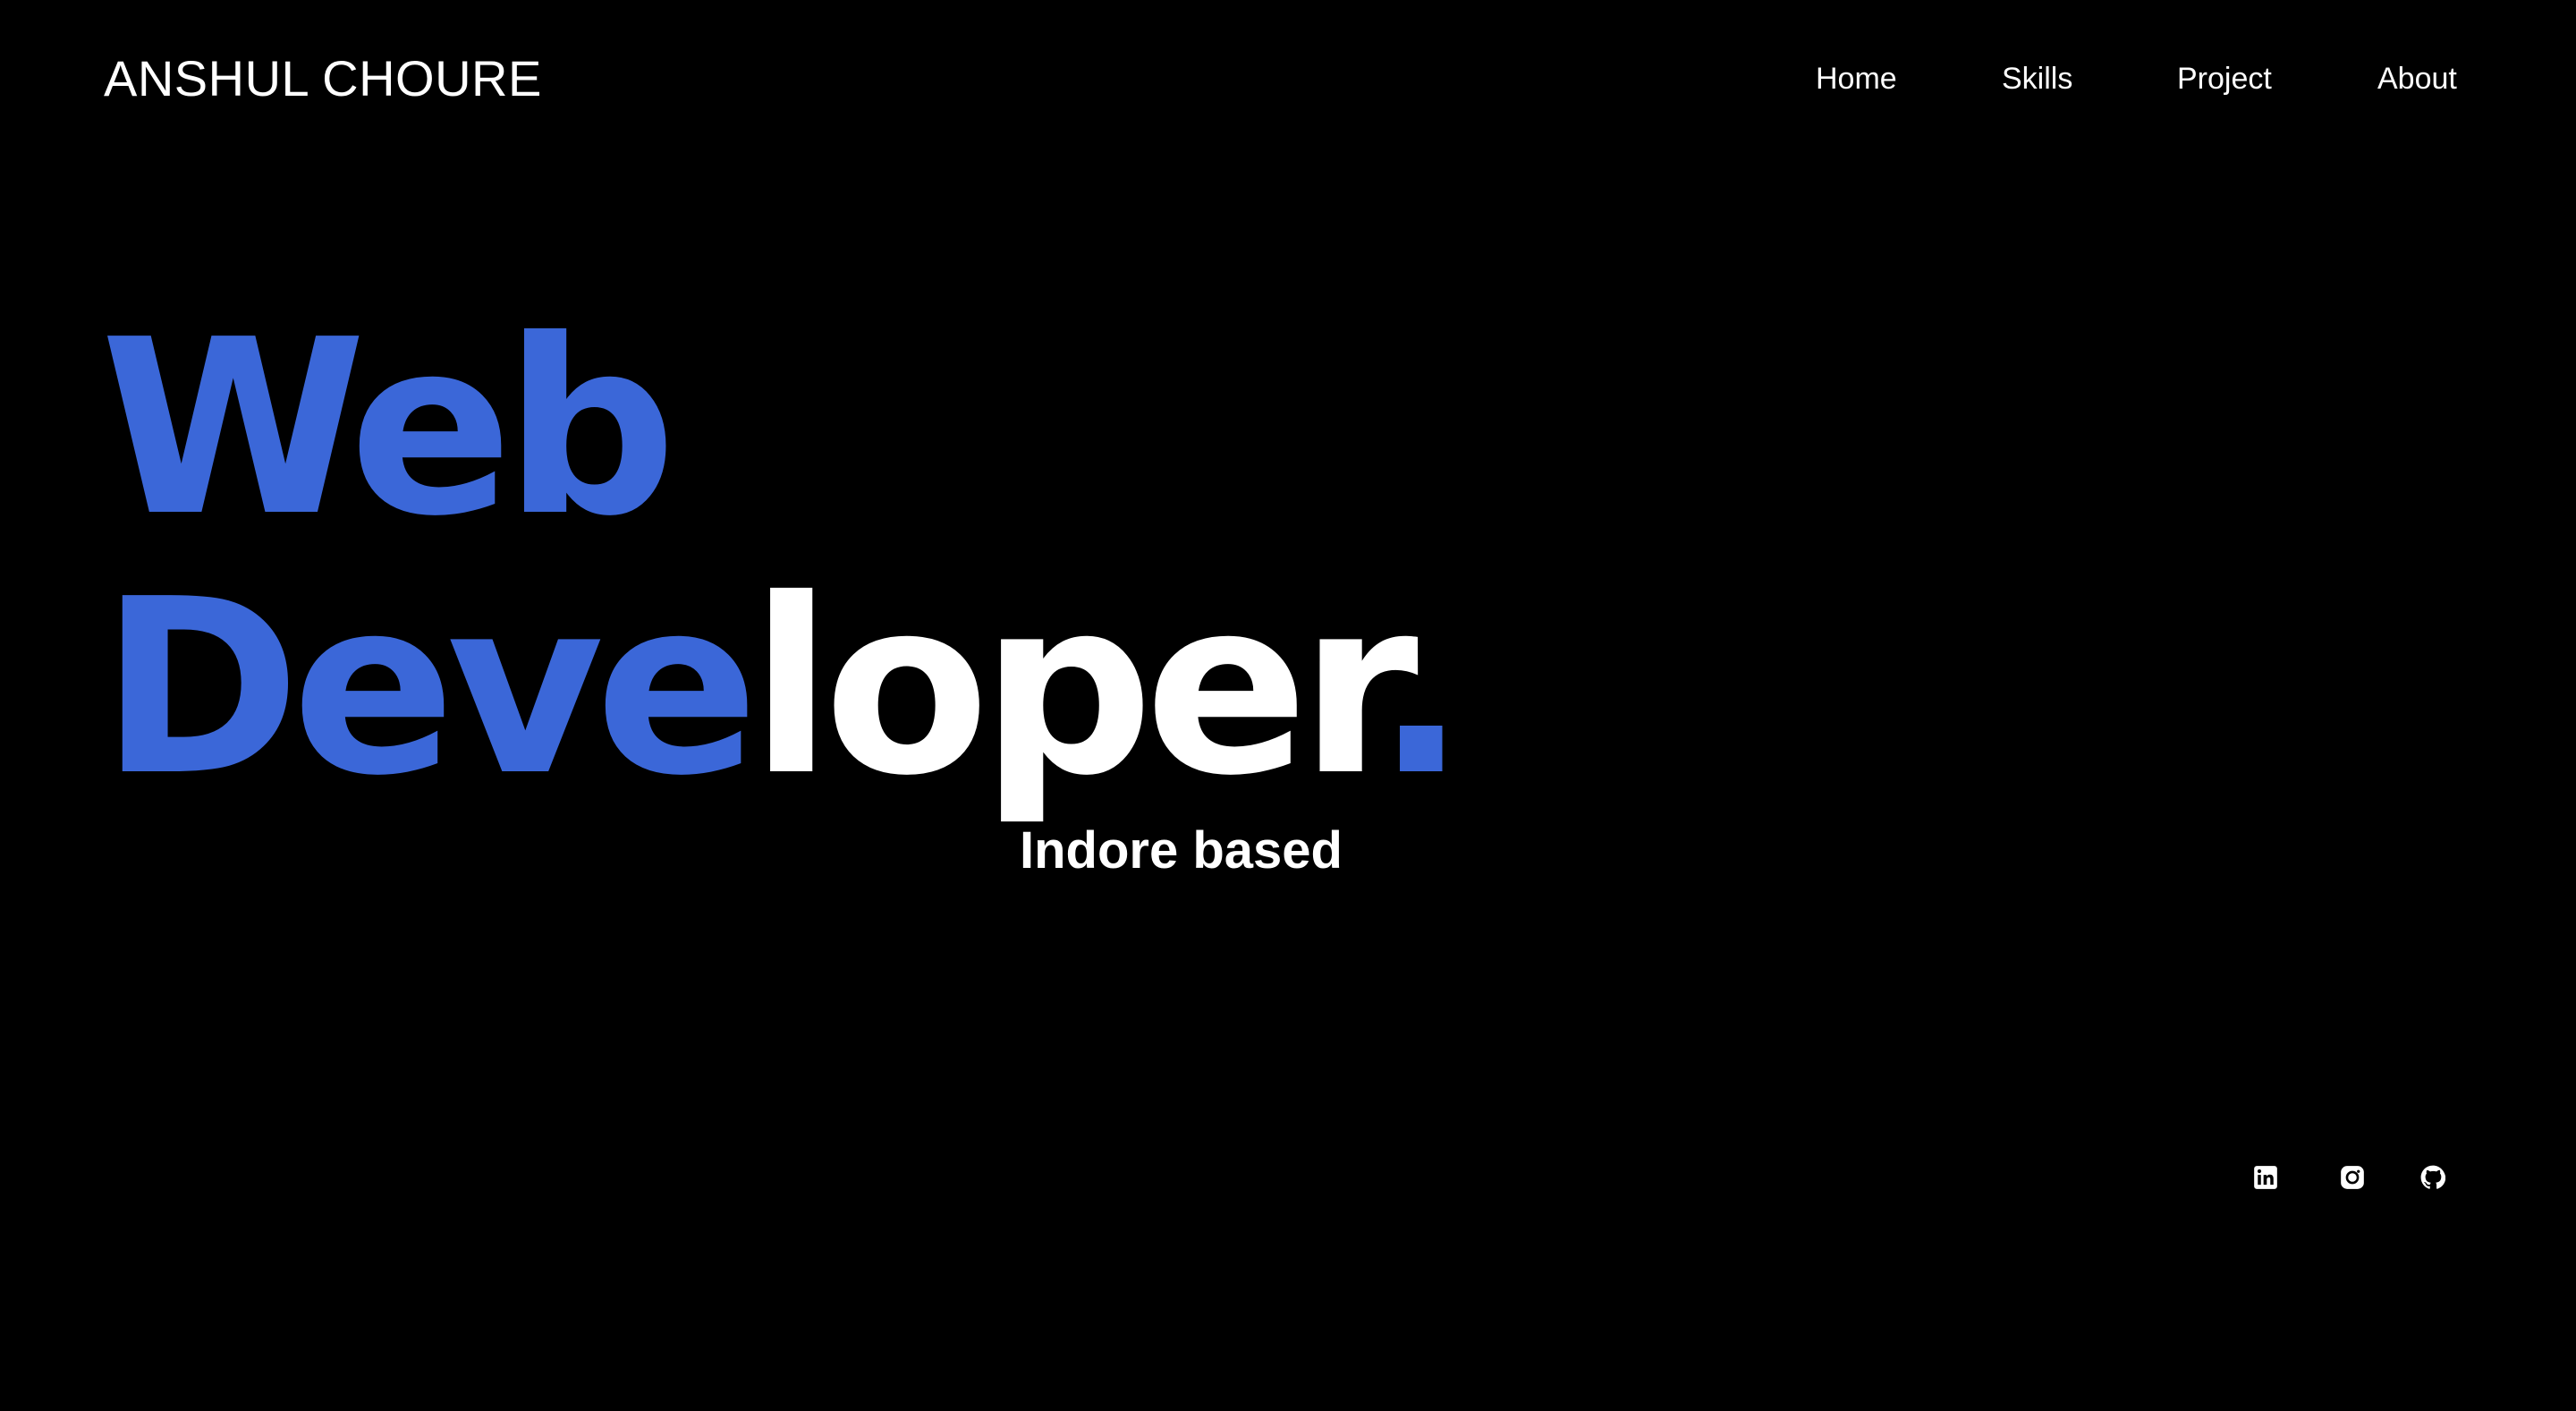  I want to click on instagram-icon, so click(2352, 1177).